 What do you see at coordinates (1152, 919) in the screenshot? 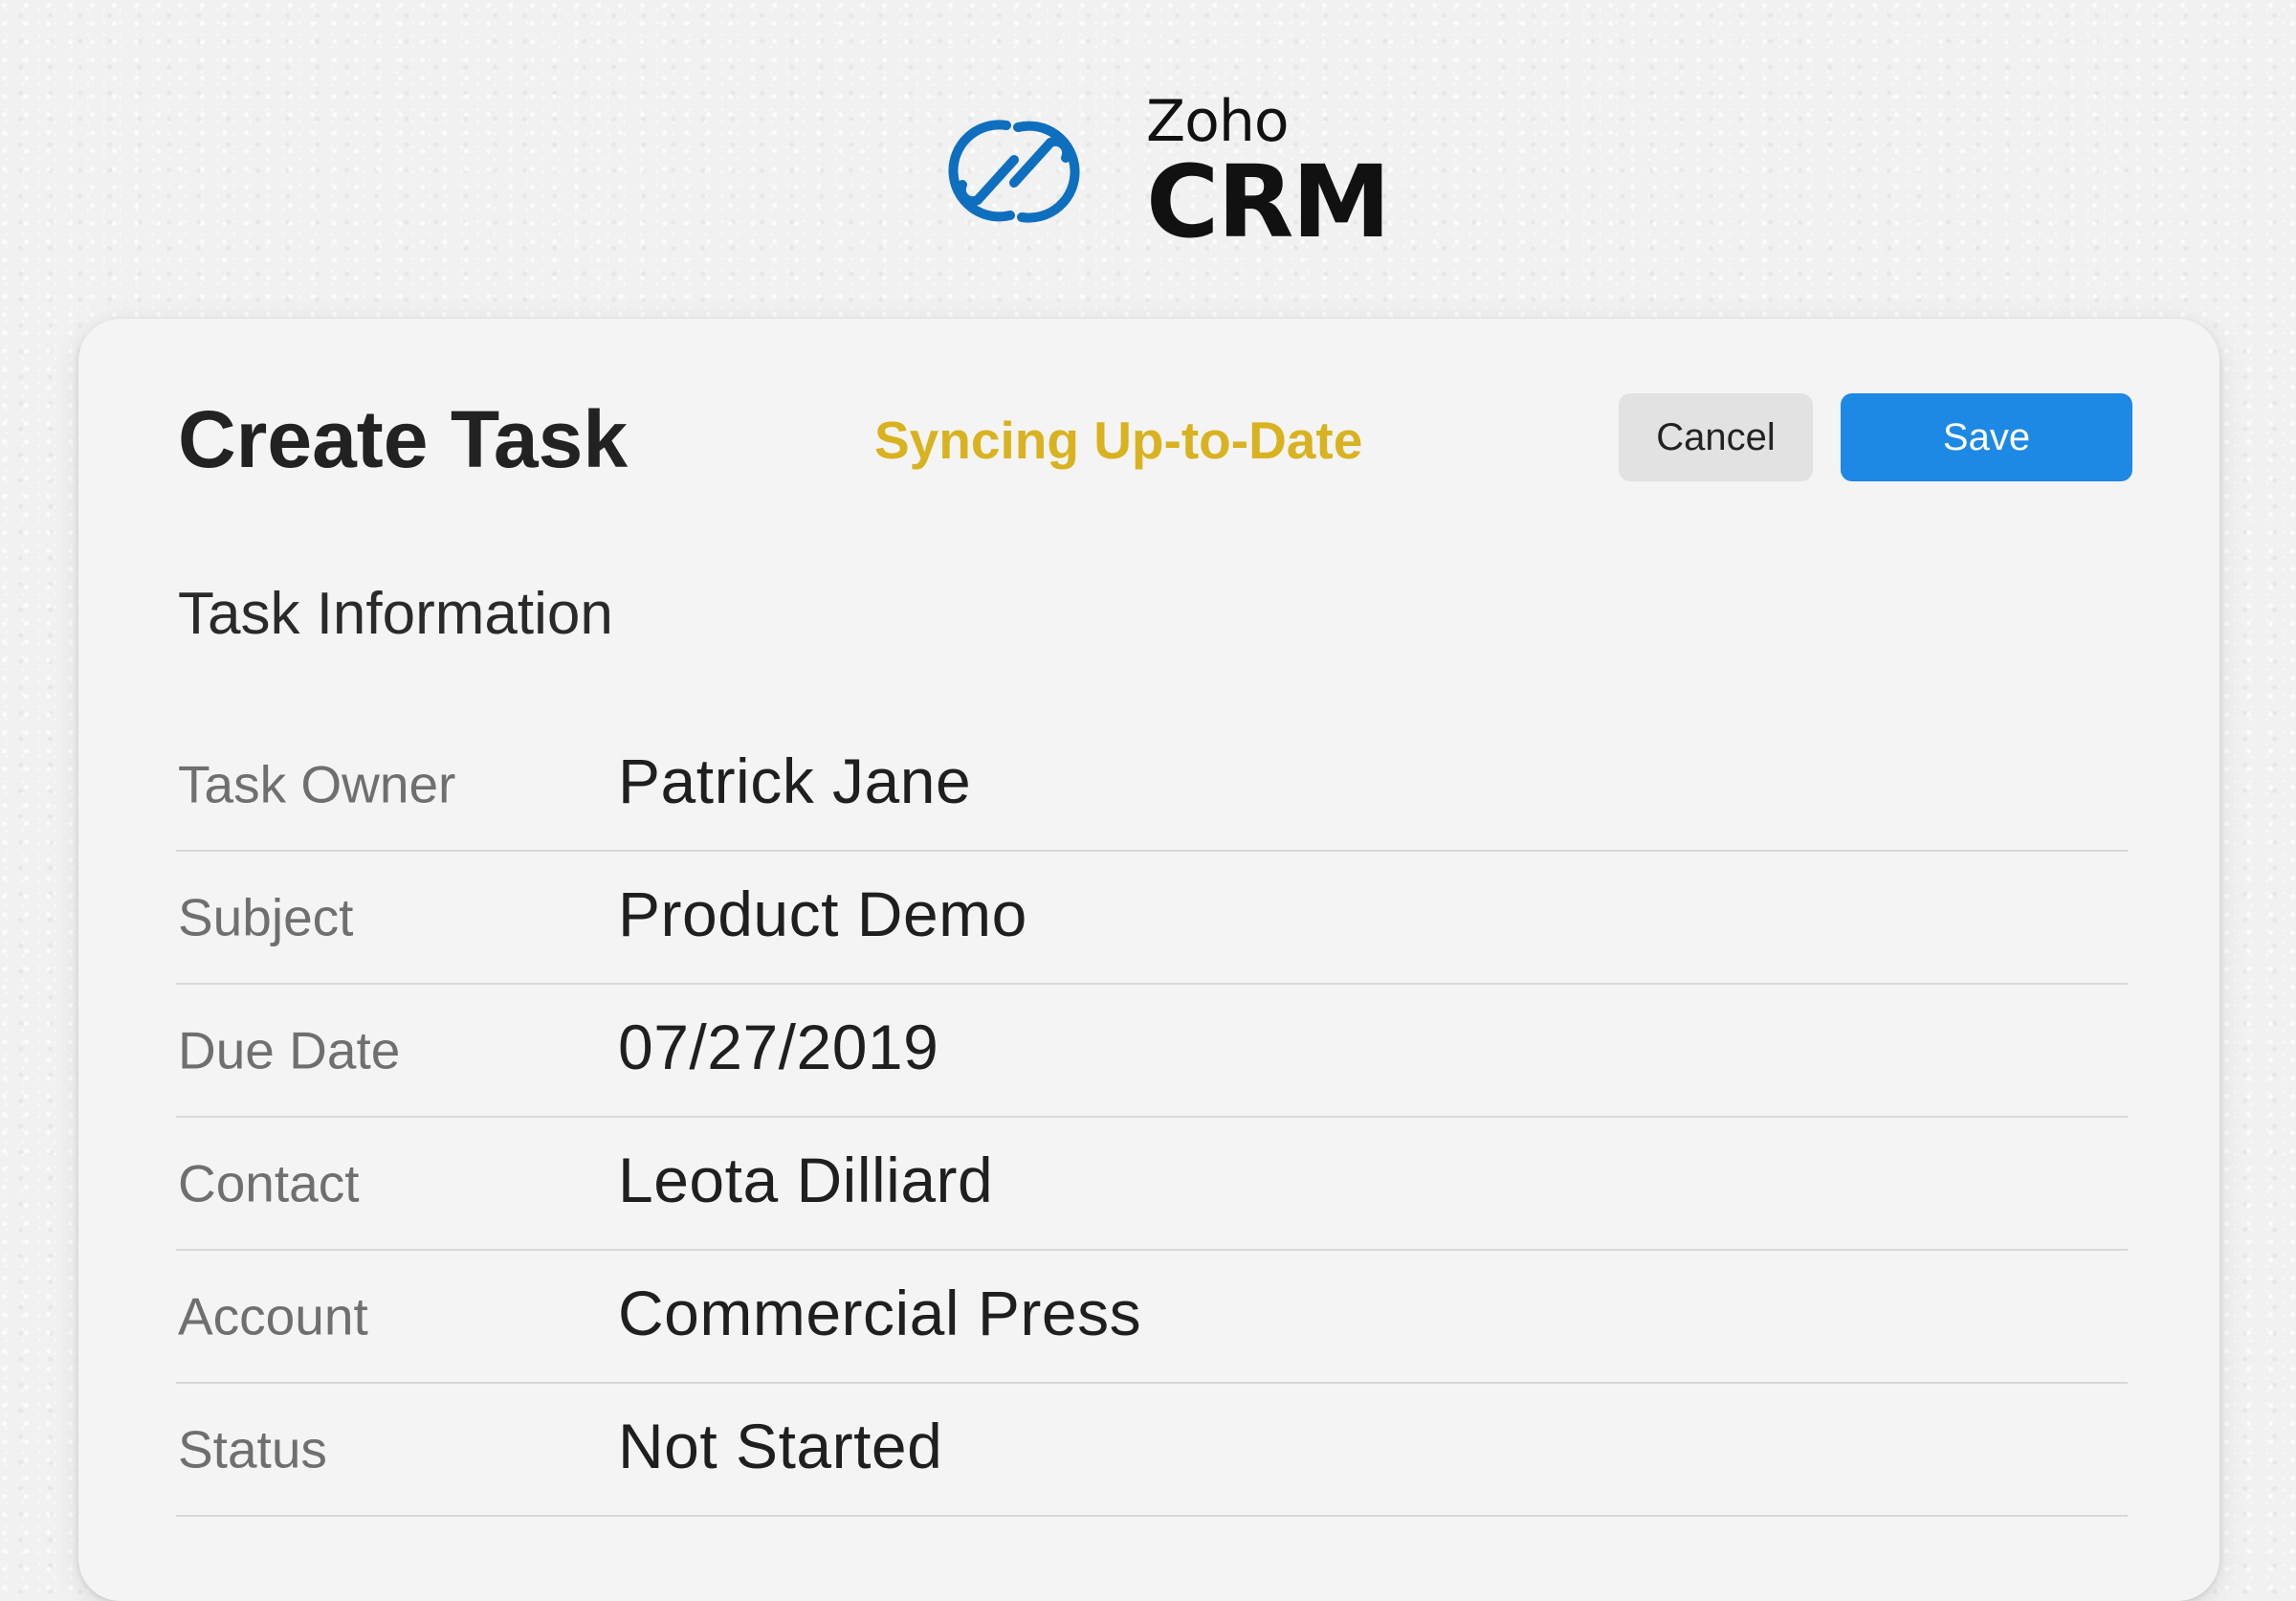
I see `field-row-subject: Subject Product Demo` at bounding box center [1152, 919].